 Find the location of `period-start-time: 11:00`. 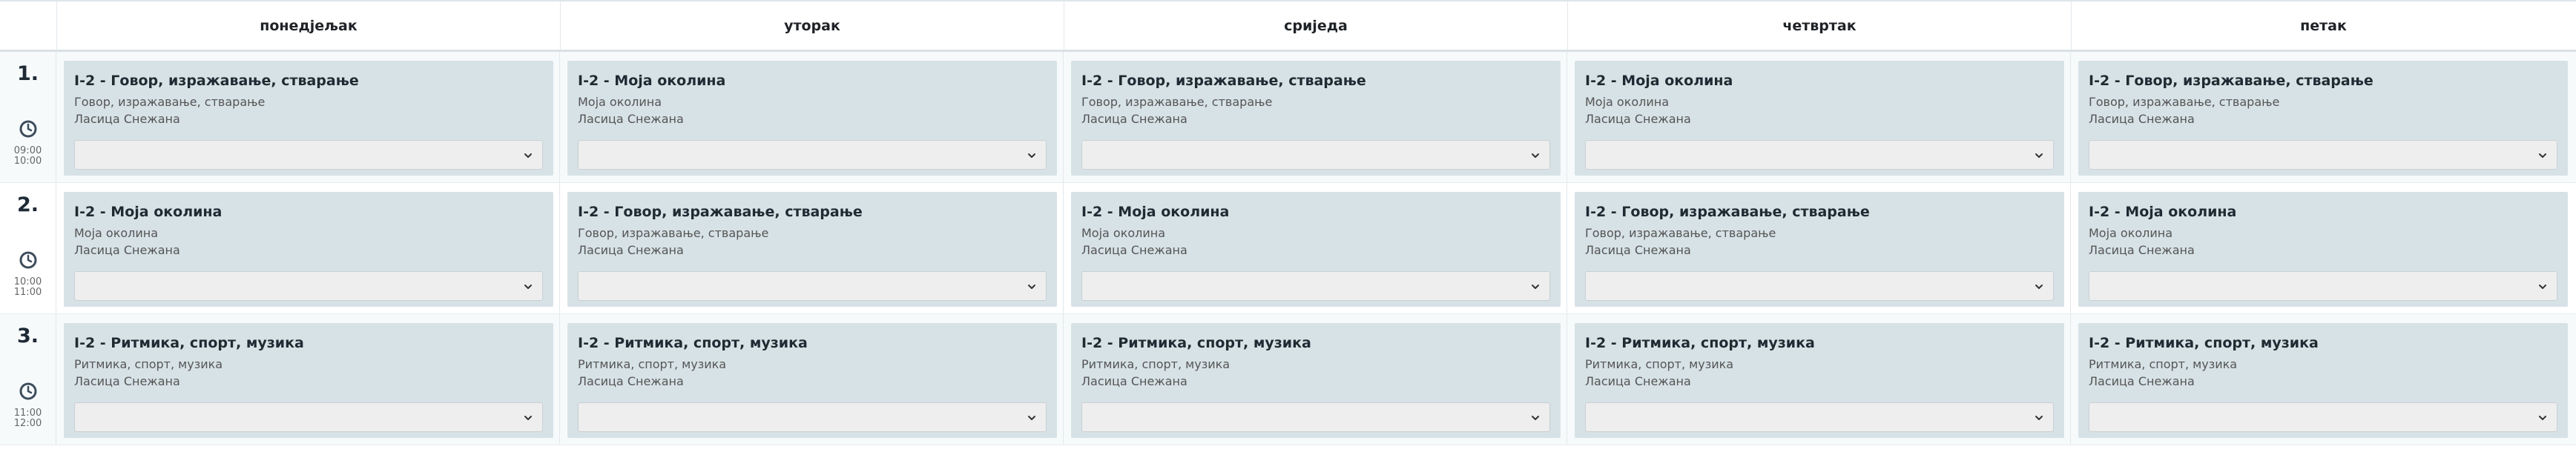

period-start-time: 11:00 is located at coordinates (28, 413).